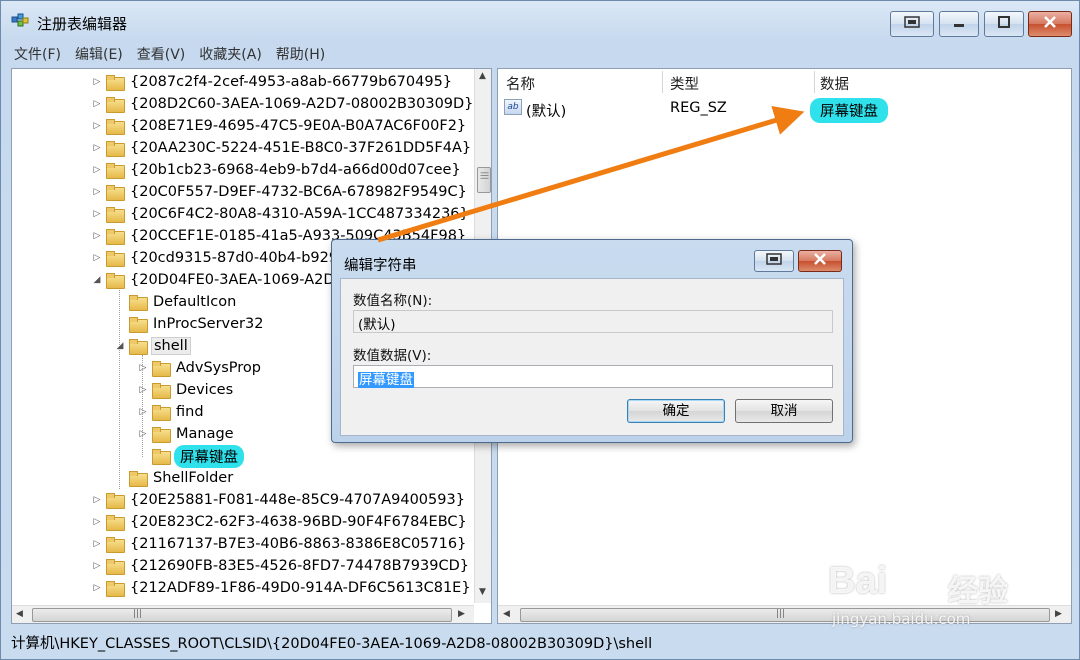 The height and width of the screenshot is (660, 1080). I want to click on tree-horizontal-scroll-thumb: |||, so click(242, 615).